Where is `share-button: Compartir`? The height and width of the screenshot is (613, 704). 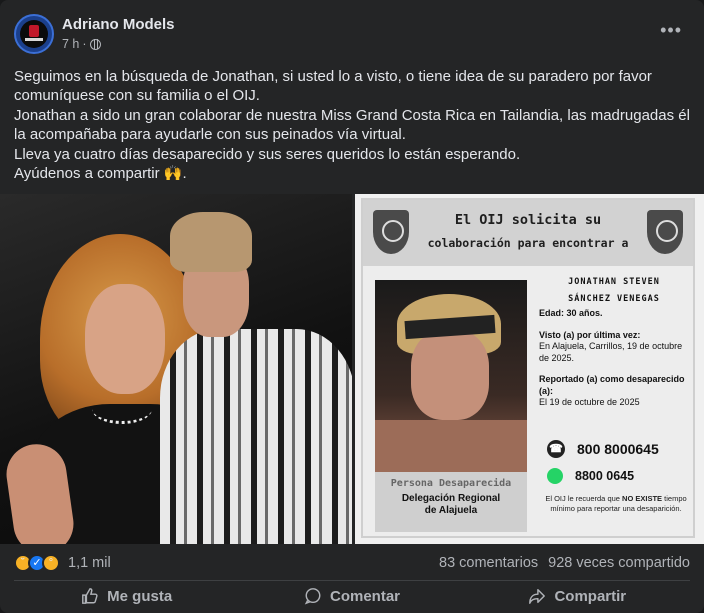
share-button: Compartir is located at coordinates (577, 596).